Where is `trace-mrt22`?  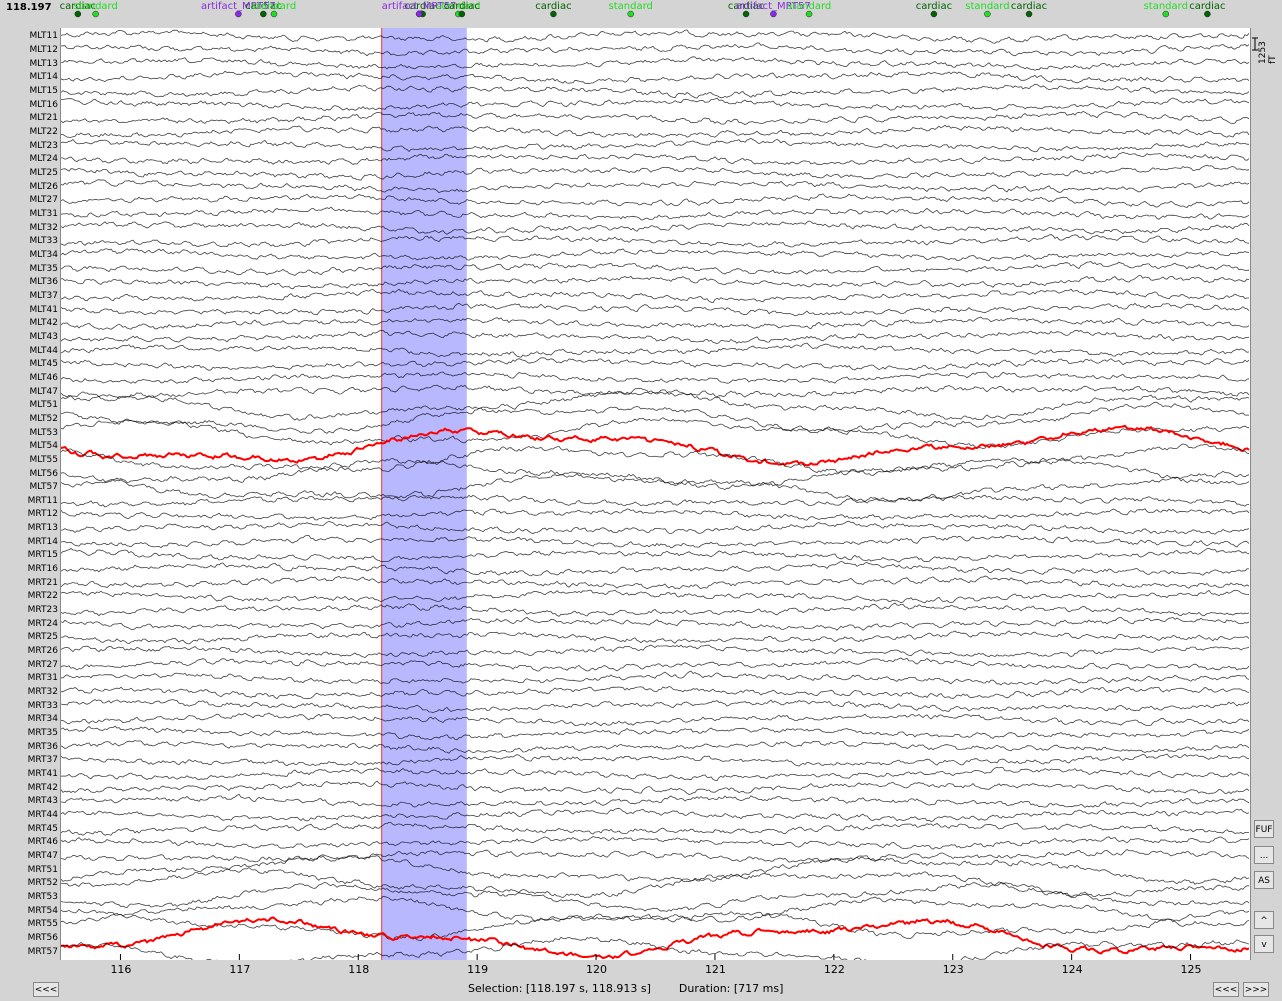 trace-mrt22 is located at coordinates (655, 596).